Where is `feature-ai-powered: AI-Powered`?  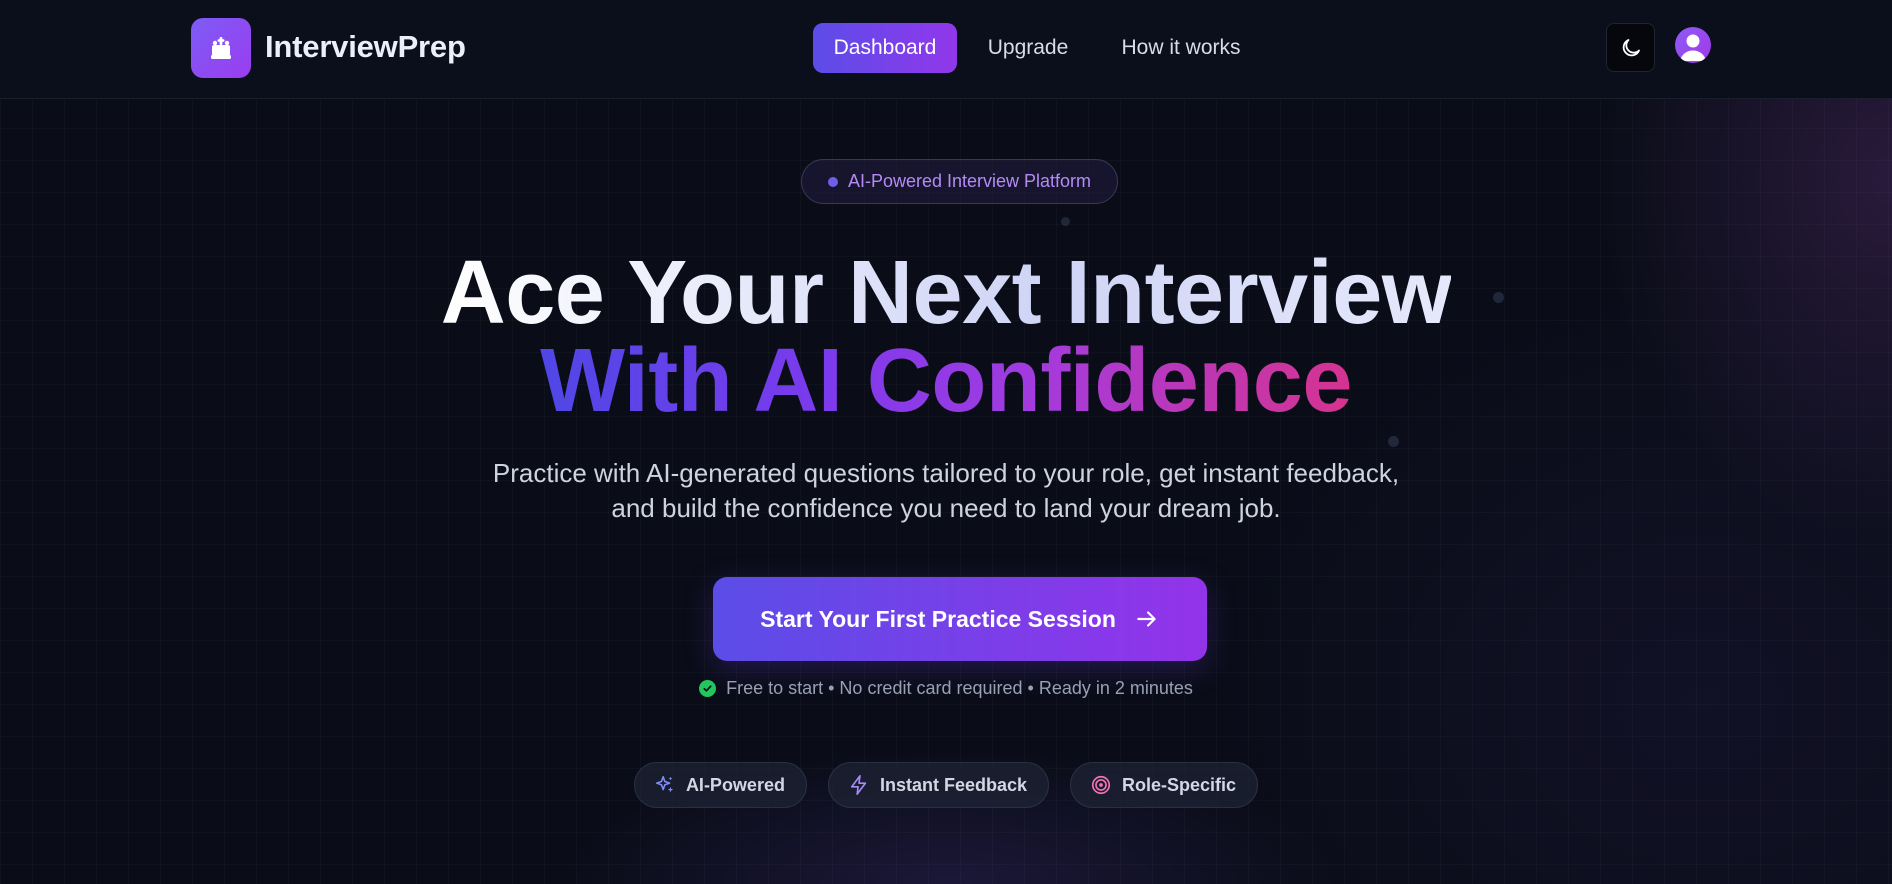 feature-ai-powered: AI-Powered is located at coordinates (720, 785).